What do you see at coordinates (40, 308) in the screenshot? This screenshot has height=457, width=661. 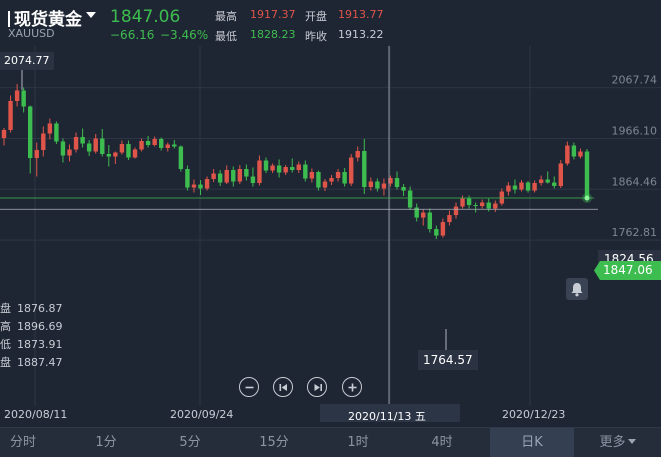 I see `ohlc-value: 1876.87` at bounding box center [40, 308].